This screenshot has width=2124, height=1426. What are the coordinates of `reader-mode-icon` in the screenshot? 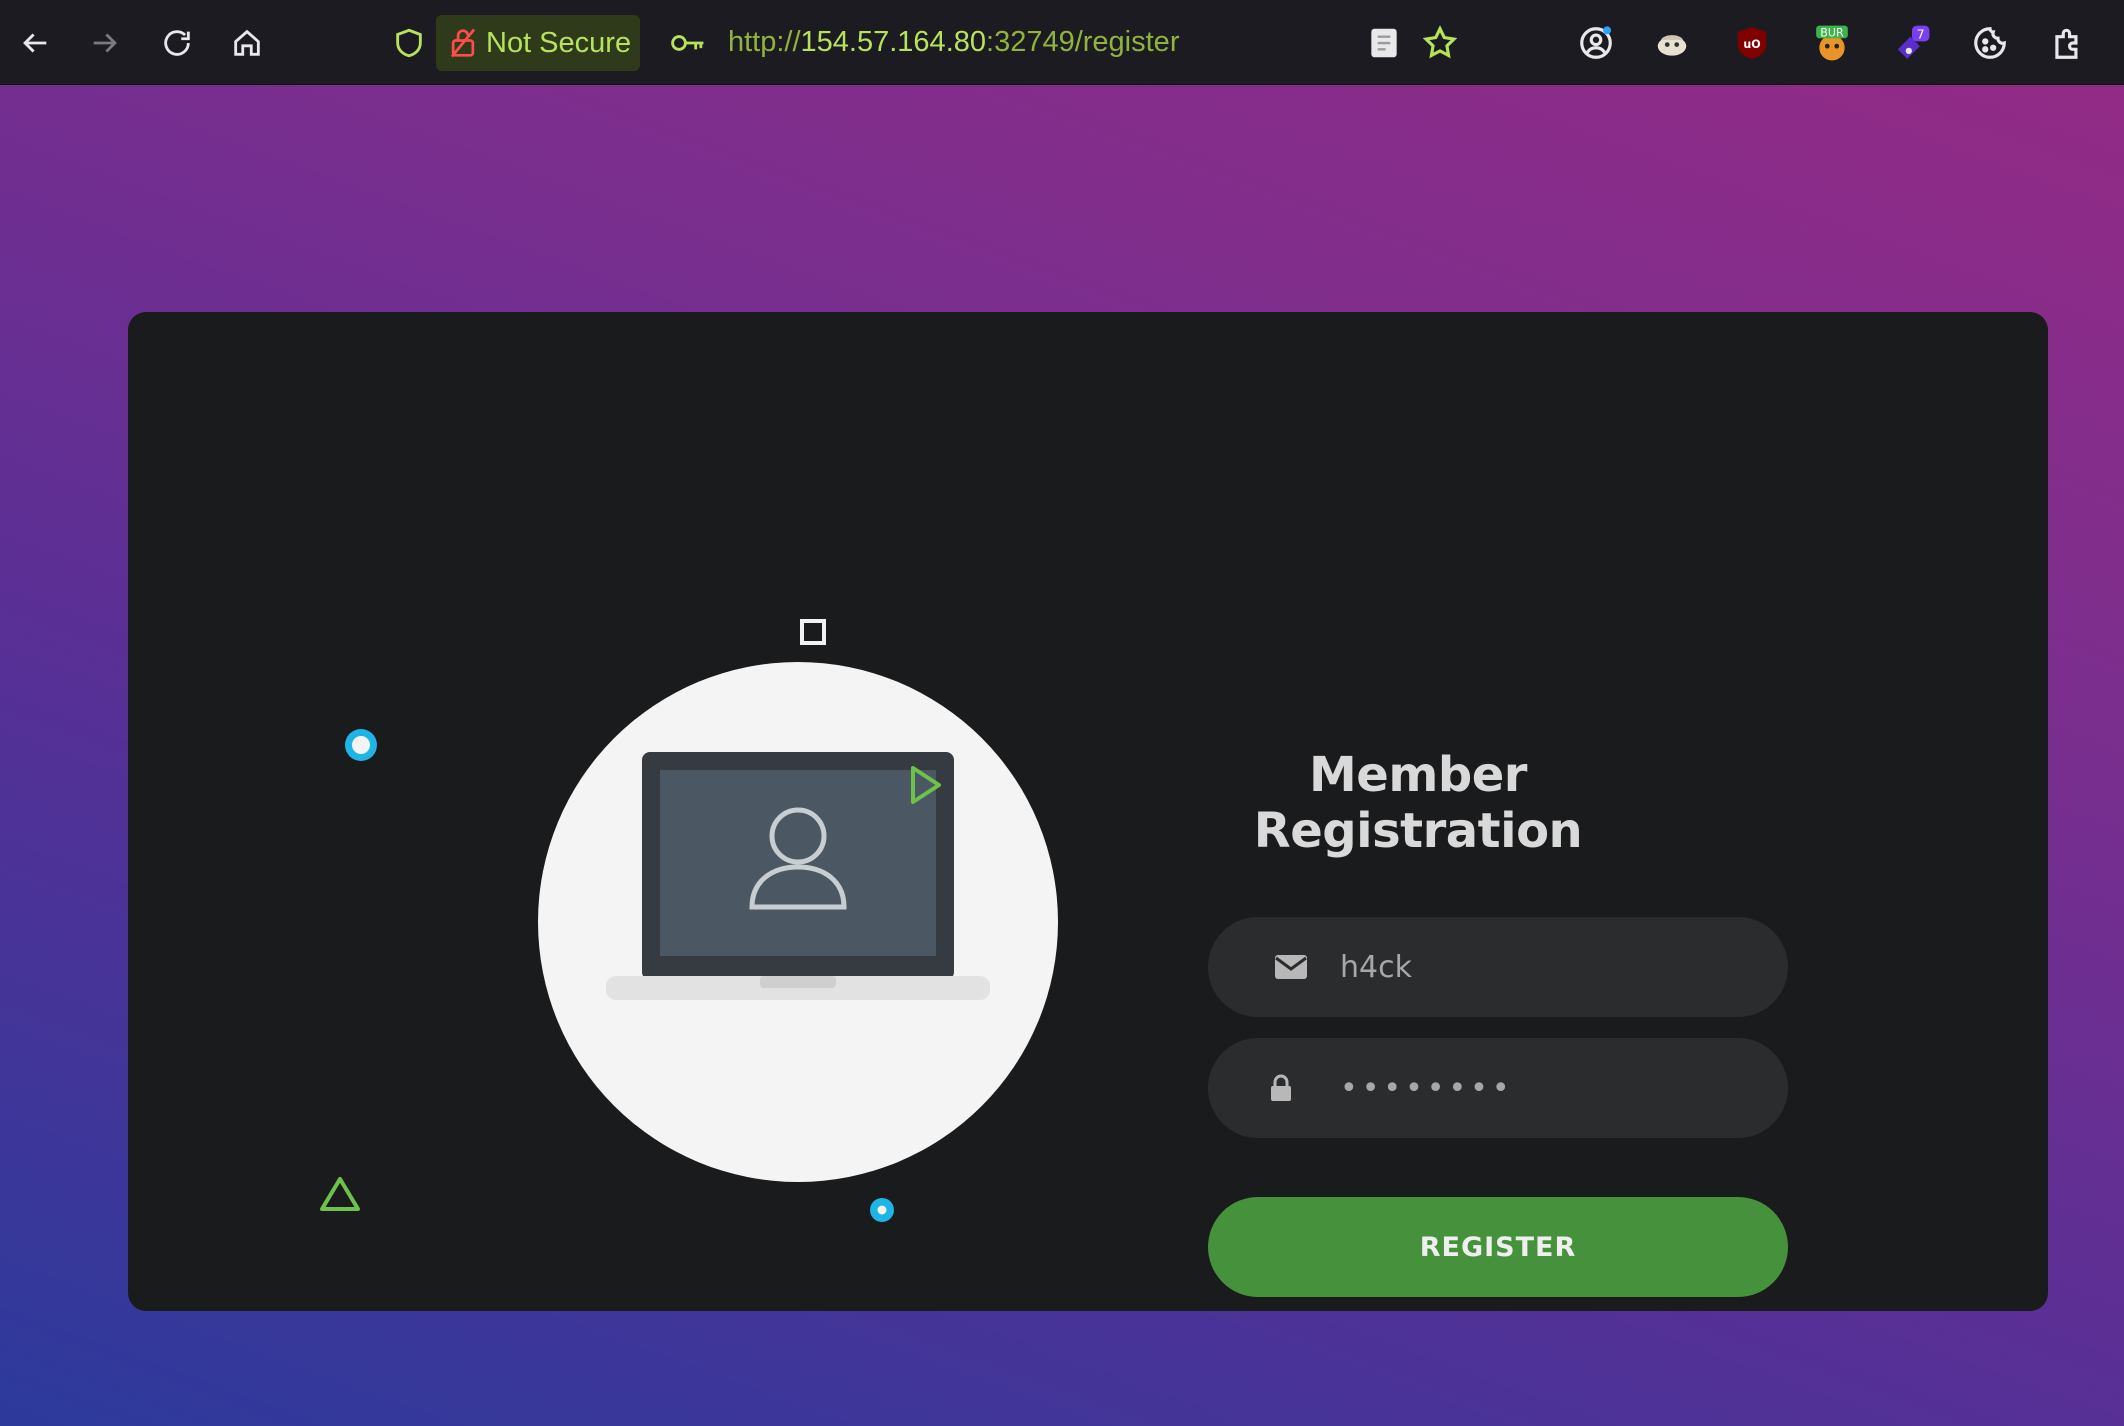 It's located at (1384, 43).